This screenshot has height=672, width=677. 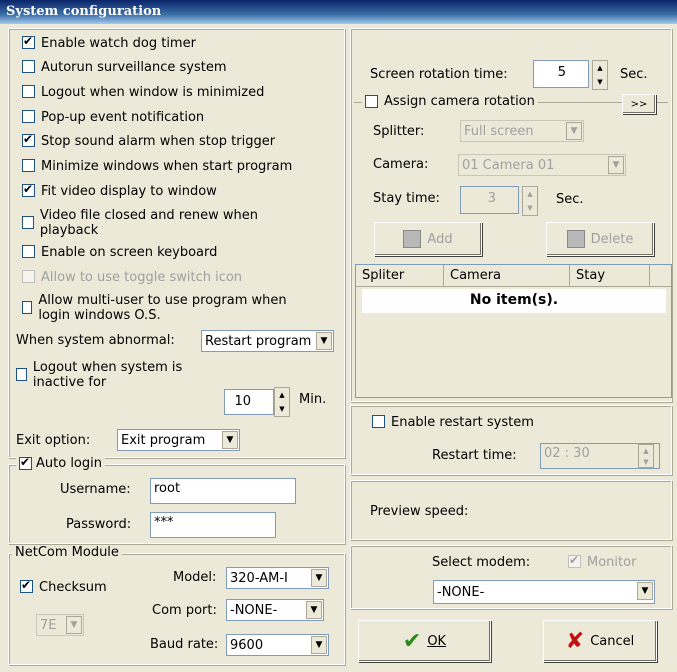 I want to click on option-onscreen-keyboard: Enable on screen keyboard, so click(x=119, y=252).